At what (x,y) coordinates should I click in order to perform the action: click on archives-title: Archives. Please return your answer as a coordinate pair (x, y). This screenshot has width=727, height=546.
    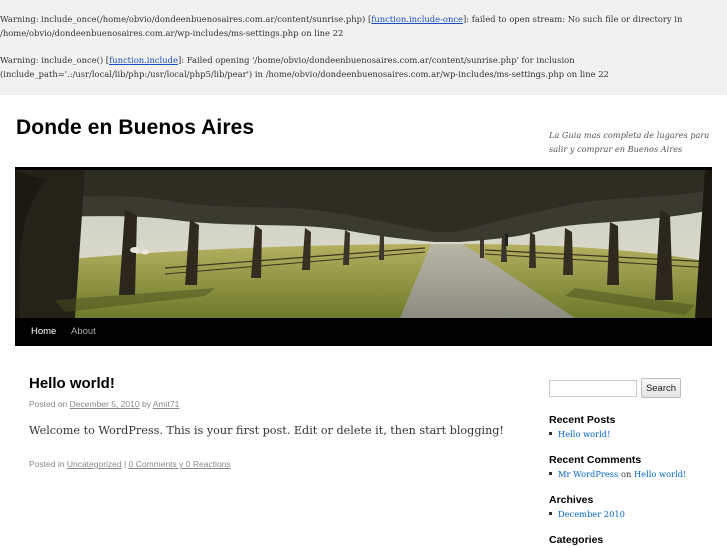
    Looking at the image, I should click on (571, 500).